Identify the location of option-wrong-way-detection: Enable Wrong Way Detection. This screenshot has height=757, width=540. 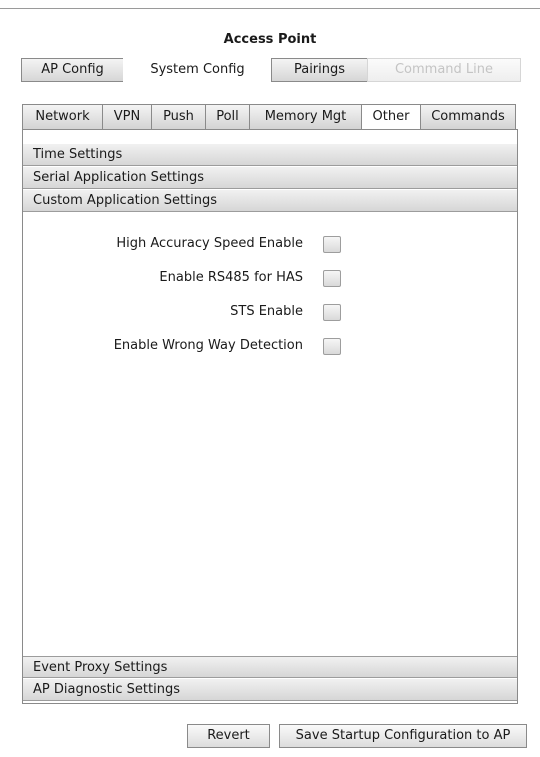
(270, 346).